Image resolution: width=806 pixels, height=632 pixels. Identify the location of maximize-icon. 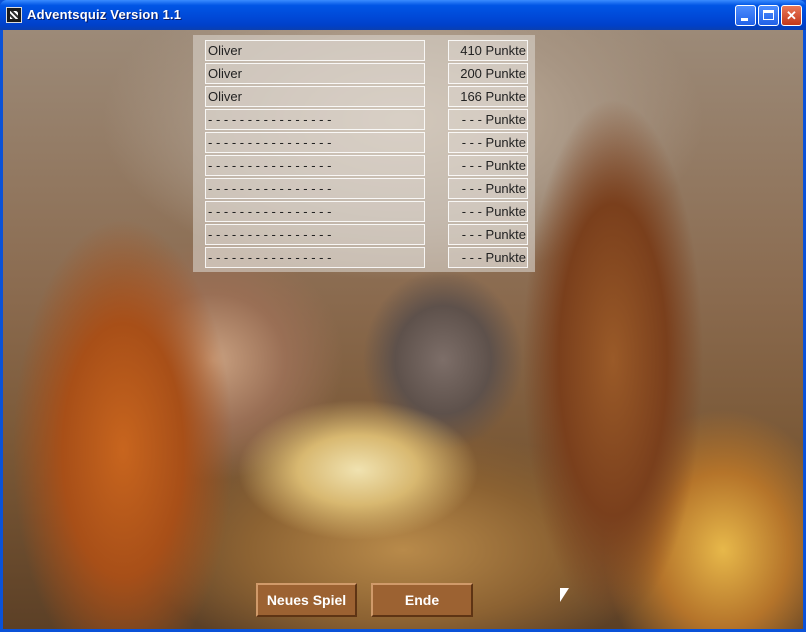
(768, 15).